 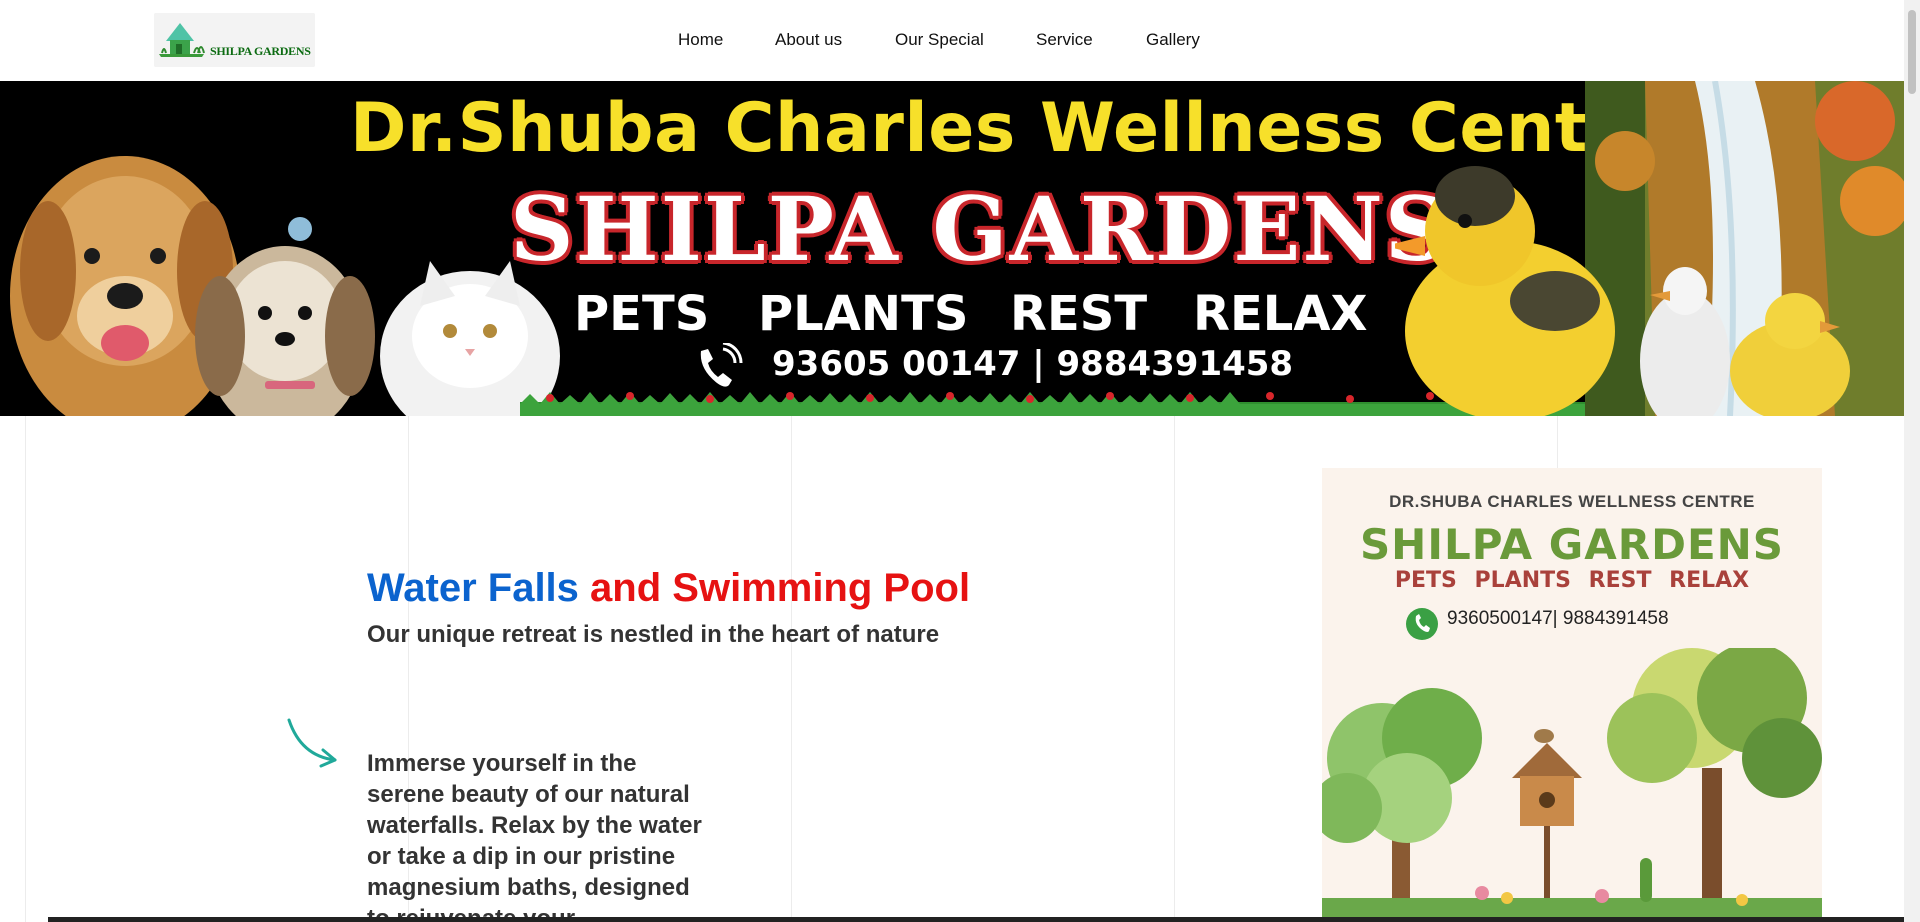 What do you see at coordinates (939, 40) in the screenshot?
I see `nav-our-special: Our Special` at bounding box center [939, 40].